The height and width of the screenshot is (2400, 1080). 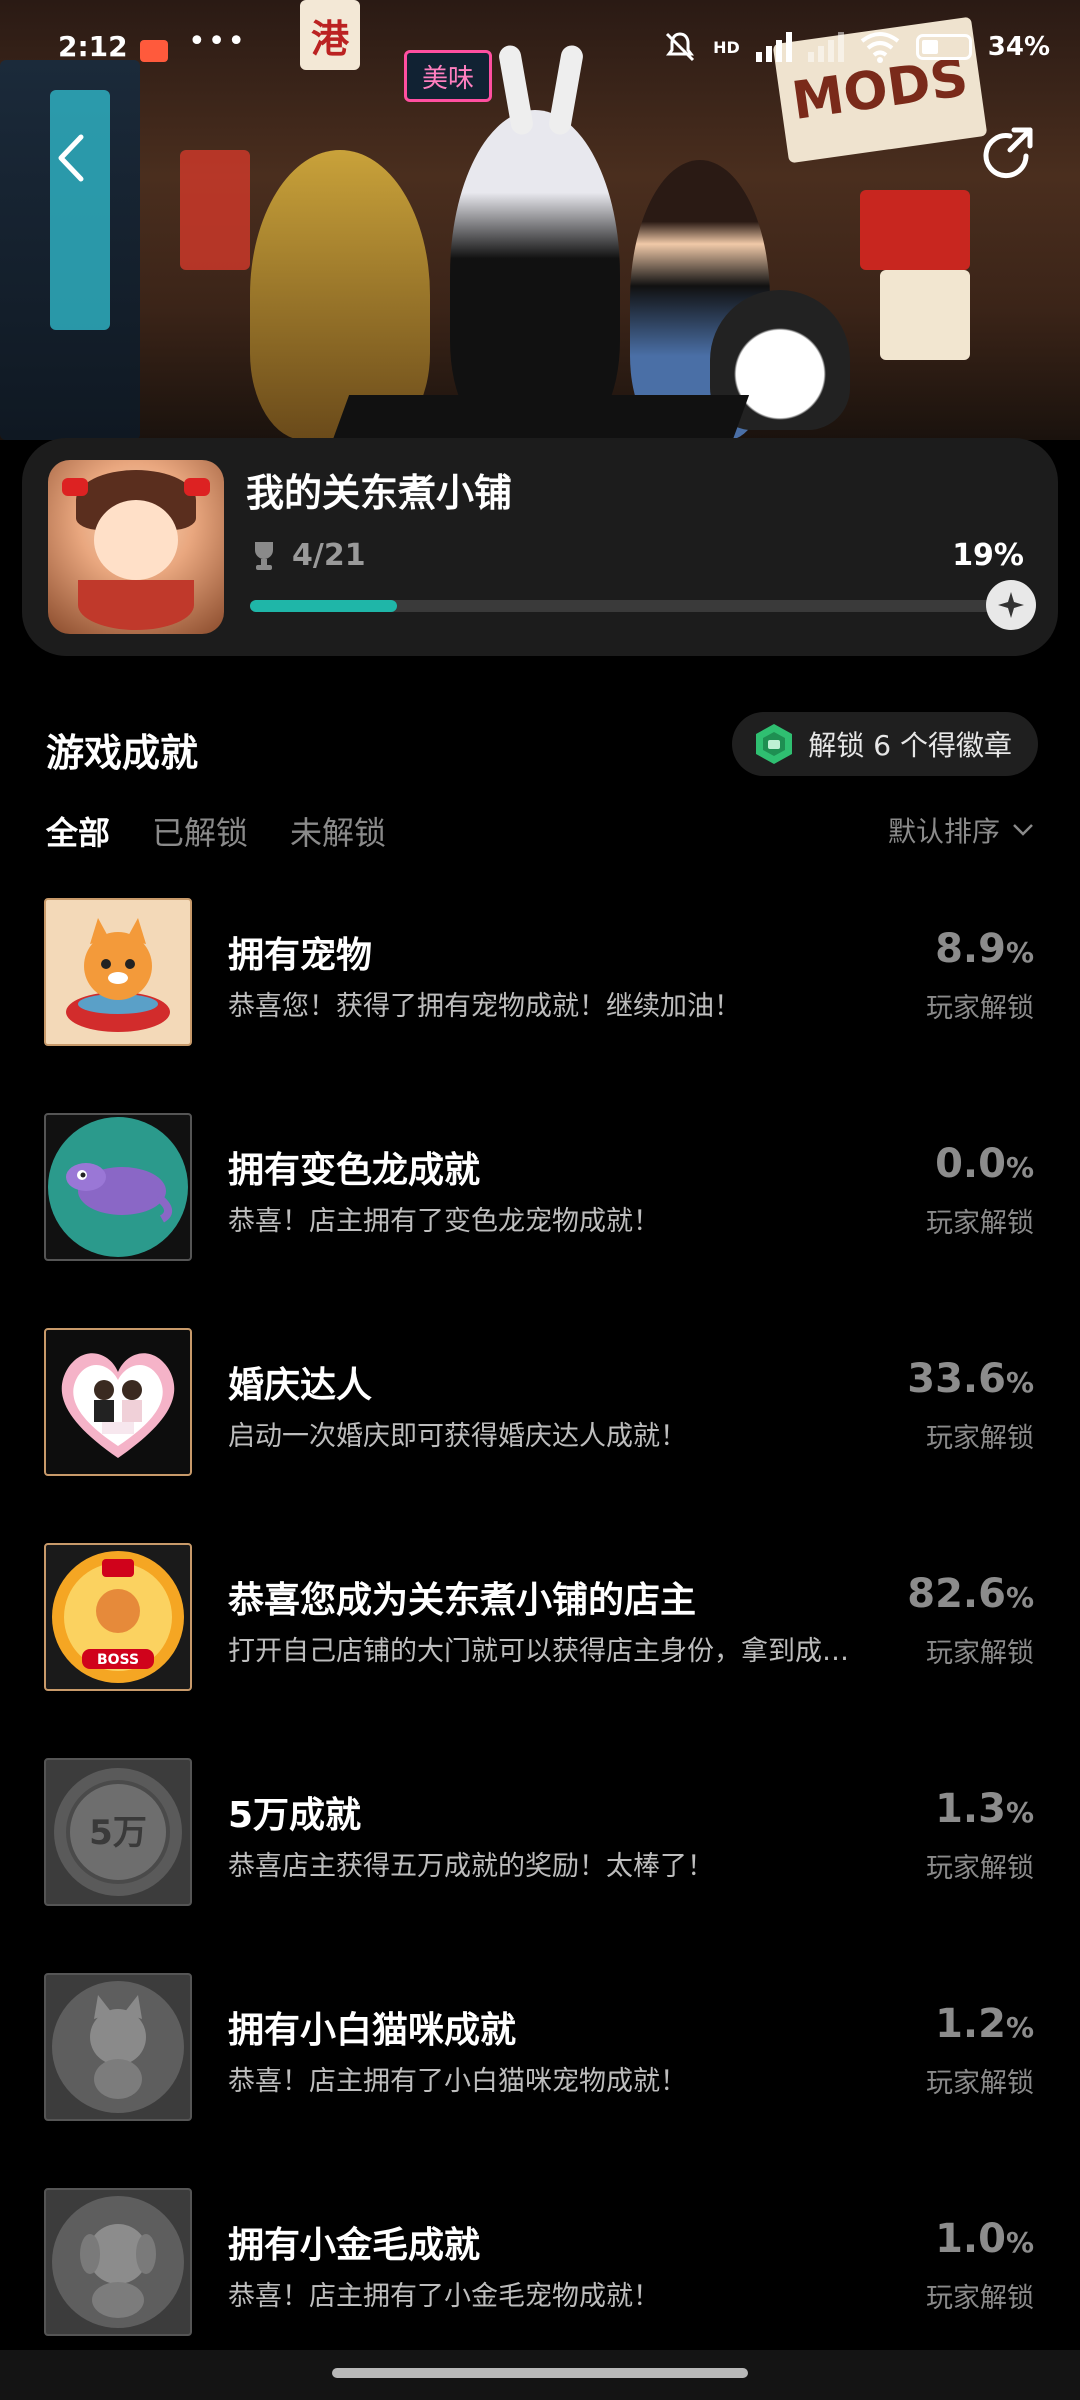 I want to click on completion-percent: 19%, so click(x=988, y=555).